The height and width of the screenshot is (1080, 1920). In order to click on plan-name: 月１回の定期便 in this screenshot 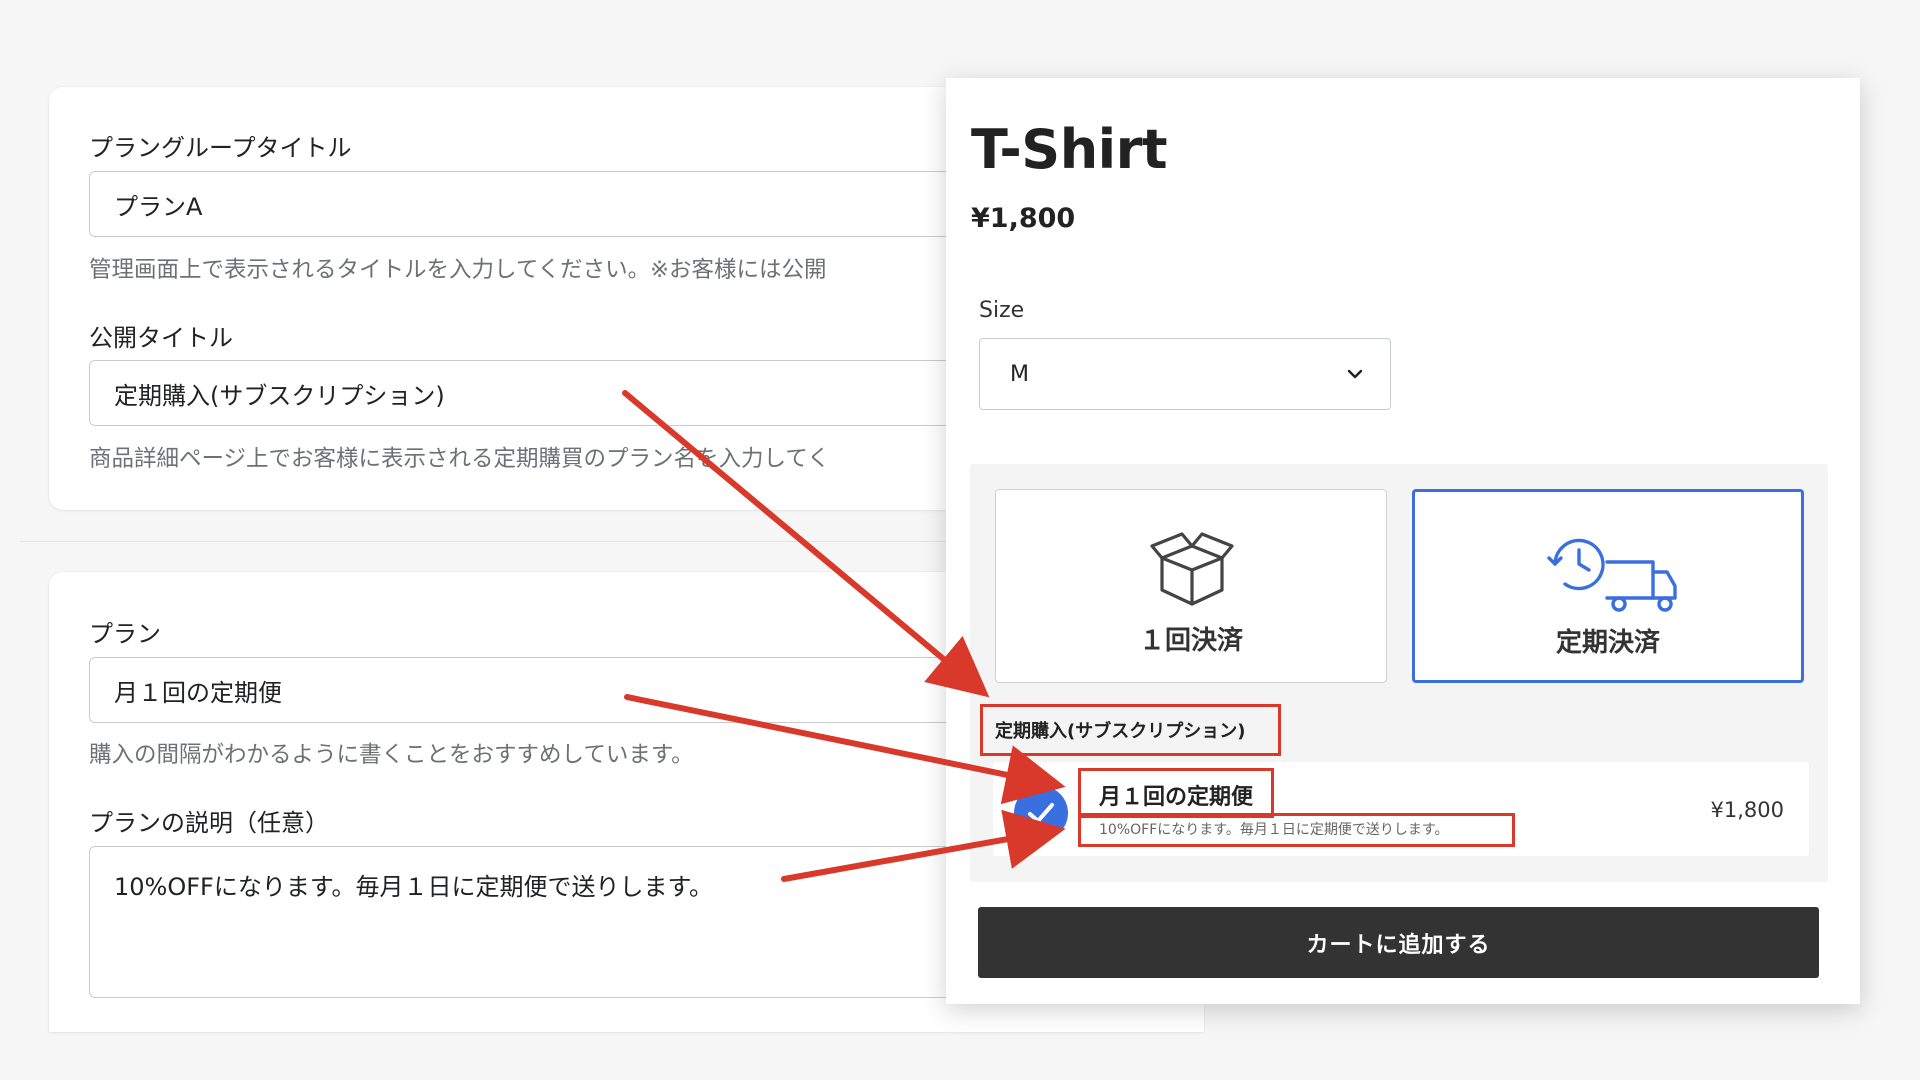, I will do `click(1176, 797)`.